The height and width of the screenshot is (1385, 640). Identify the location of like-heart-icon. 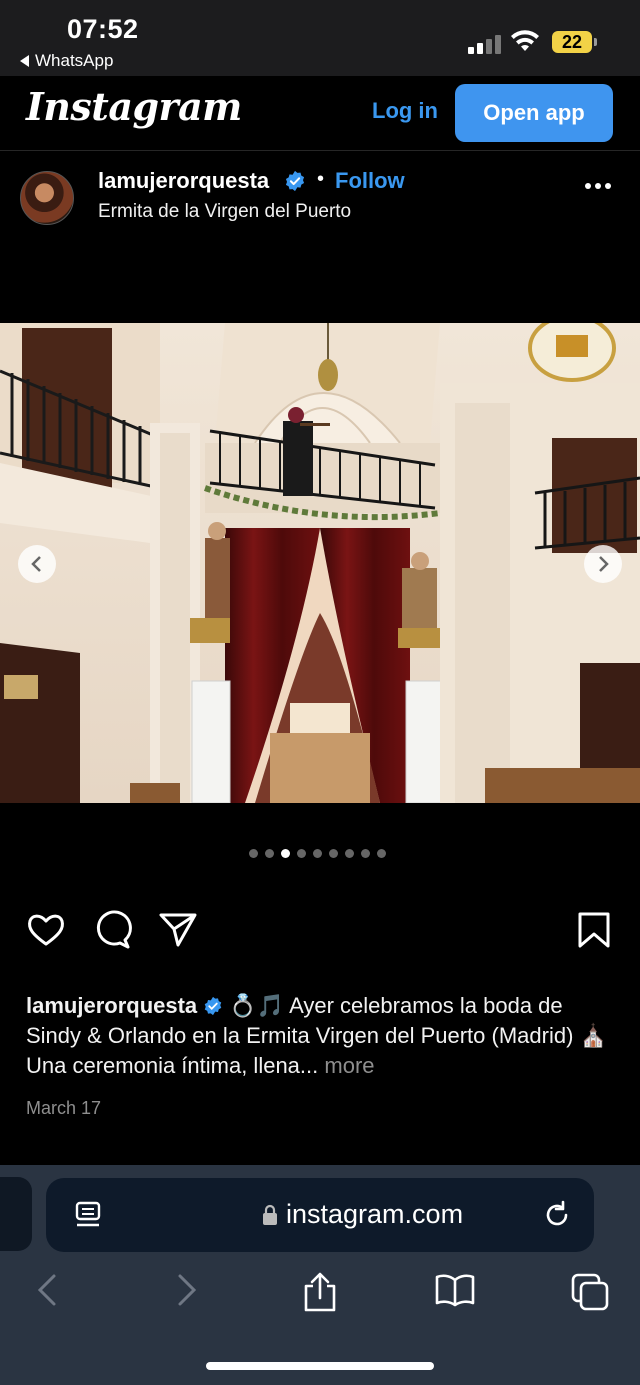
(46, 930).